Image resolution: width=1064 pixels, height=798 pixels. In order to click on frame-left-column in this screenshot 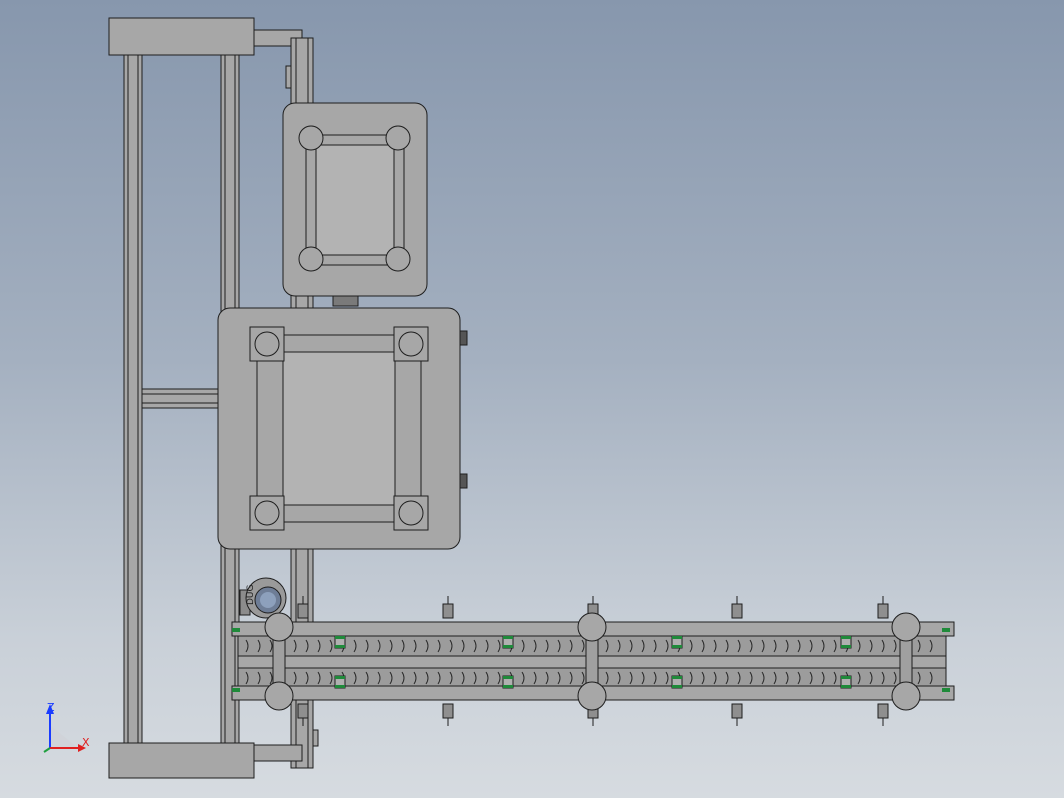, I will do `click(133, 399)`.